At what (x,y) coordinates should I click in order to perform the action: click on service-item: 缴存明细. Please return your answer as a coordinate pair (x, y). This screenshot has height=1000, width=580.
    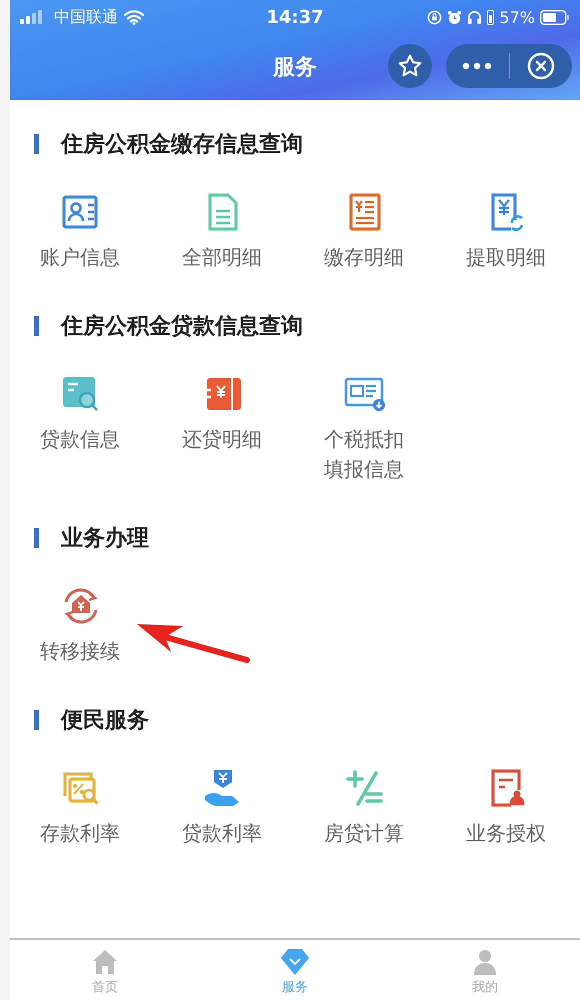
    Looking at the image, I should click on (365, 231).